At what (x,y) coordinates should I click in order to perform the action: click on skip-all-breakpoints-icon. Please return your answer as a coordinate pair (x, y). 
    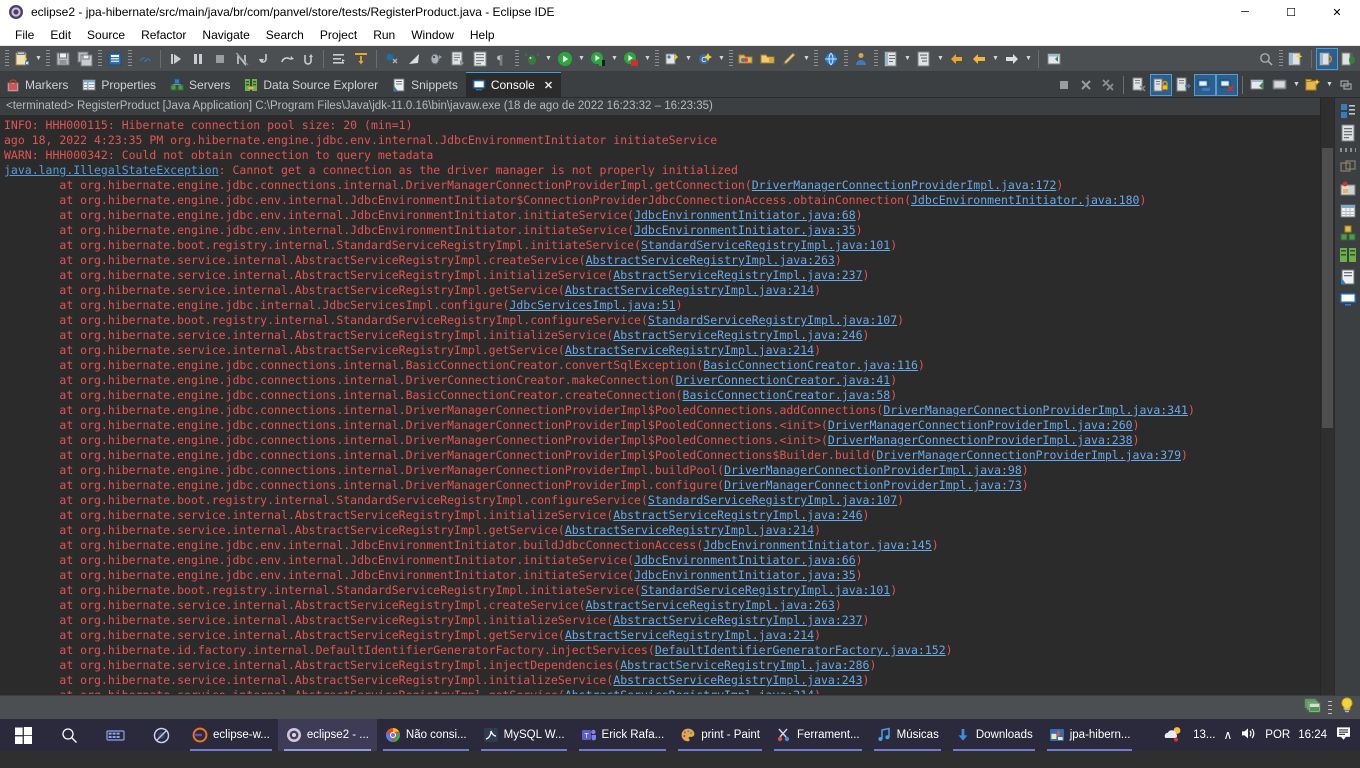
    Looking at the image, I should click on (414, 59).